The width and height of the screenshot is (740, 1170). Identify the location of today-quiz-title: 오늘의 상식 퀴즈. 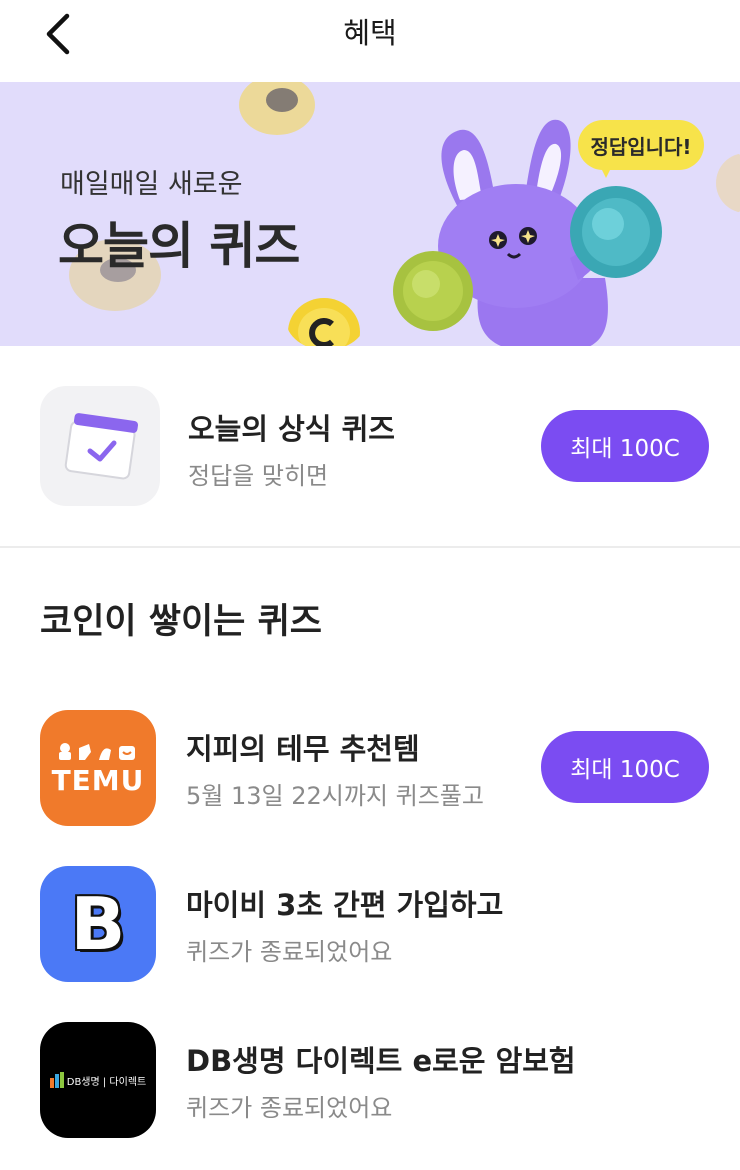
(291, 429).